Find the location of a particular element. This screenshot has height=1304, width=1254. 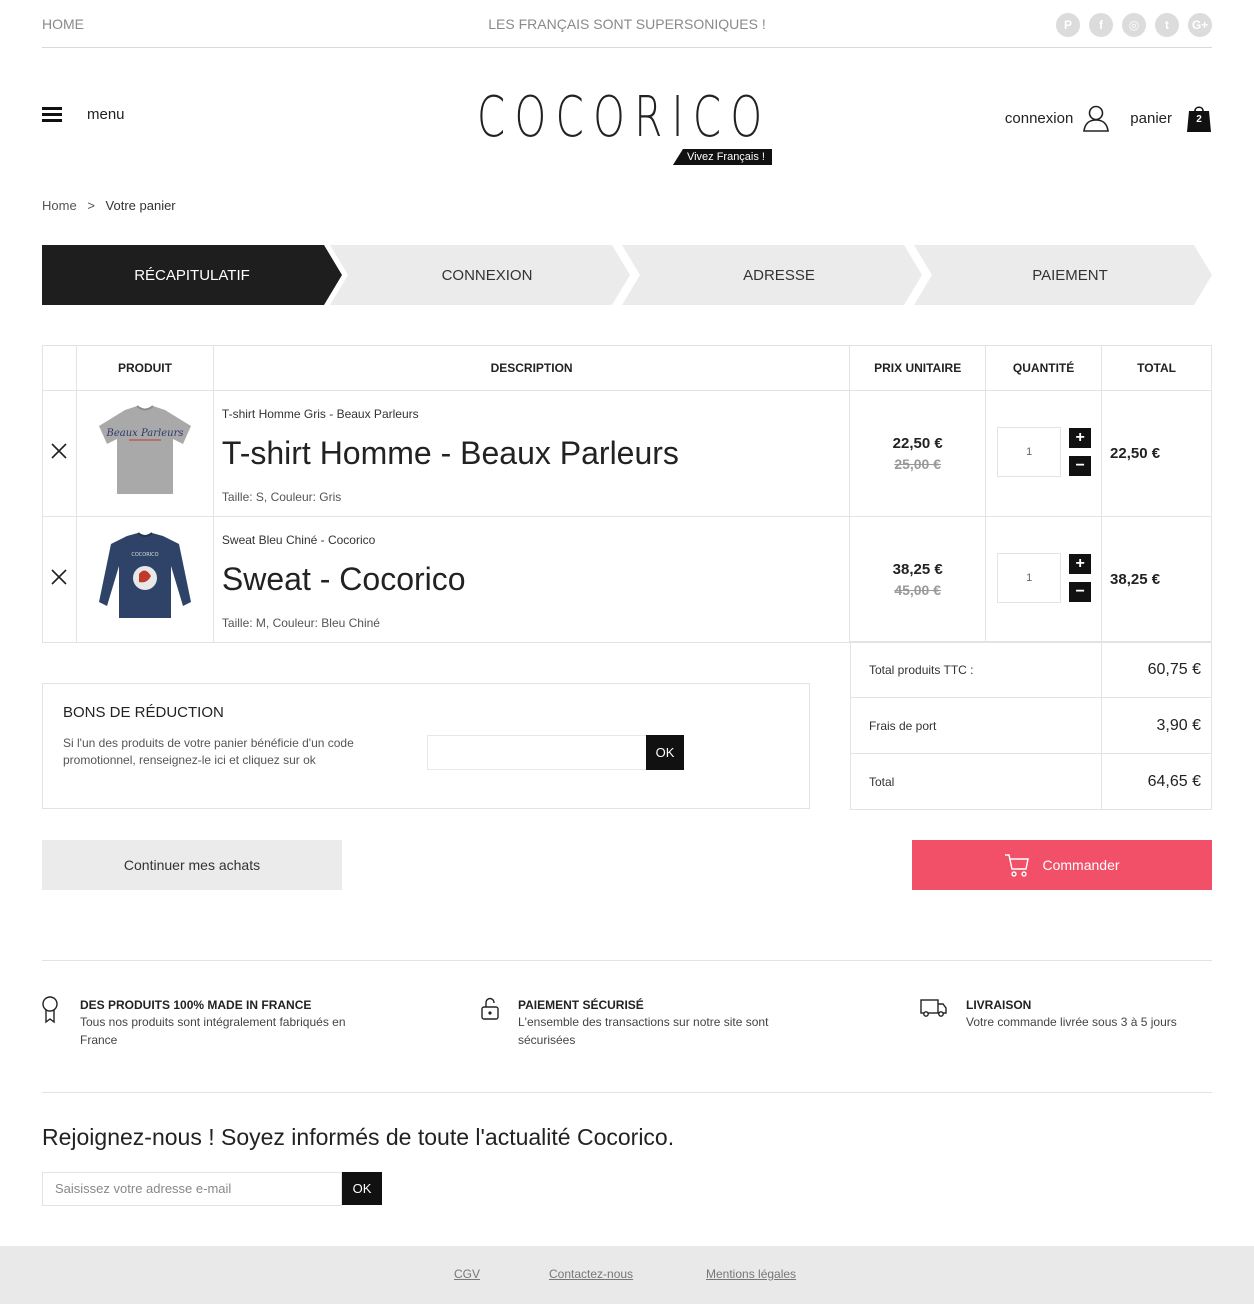

account-area: connexion panier 2 is located at coordinates (1108, 118).